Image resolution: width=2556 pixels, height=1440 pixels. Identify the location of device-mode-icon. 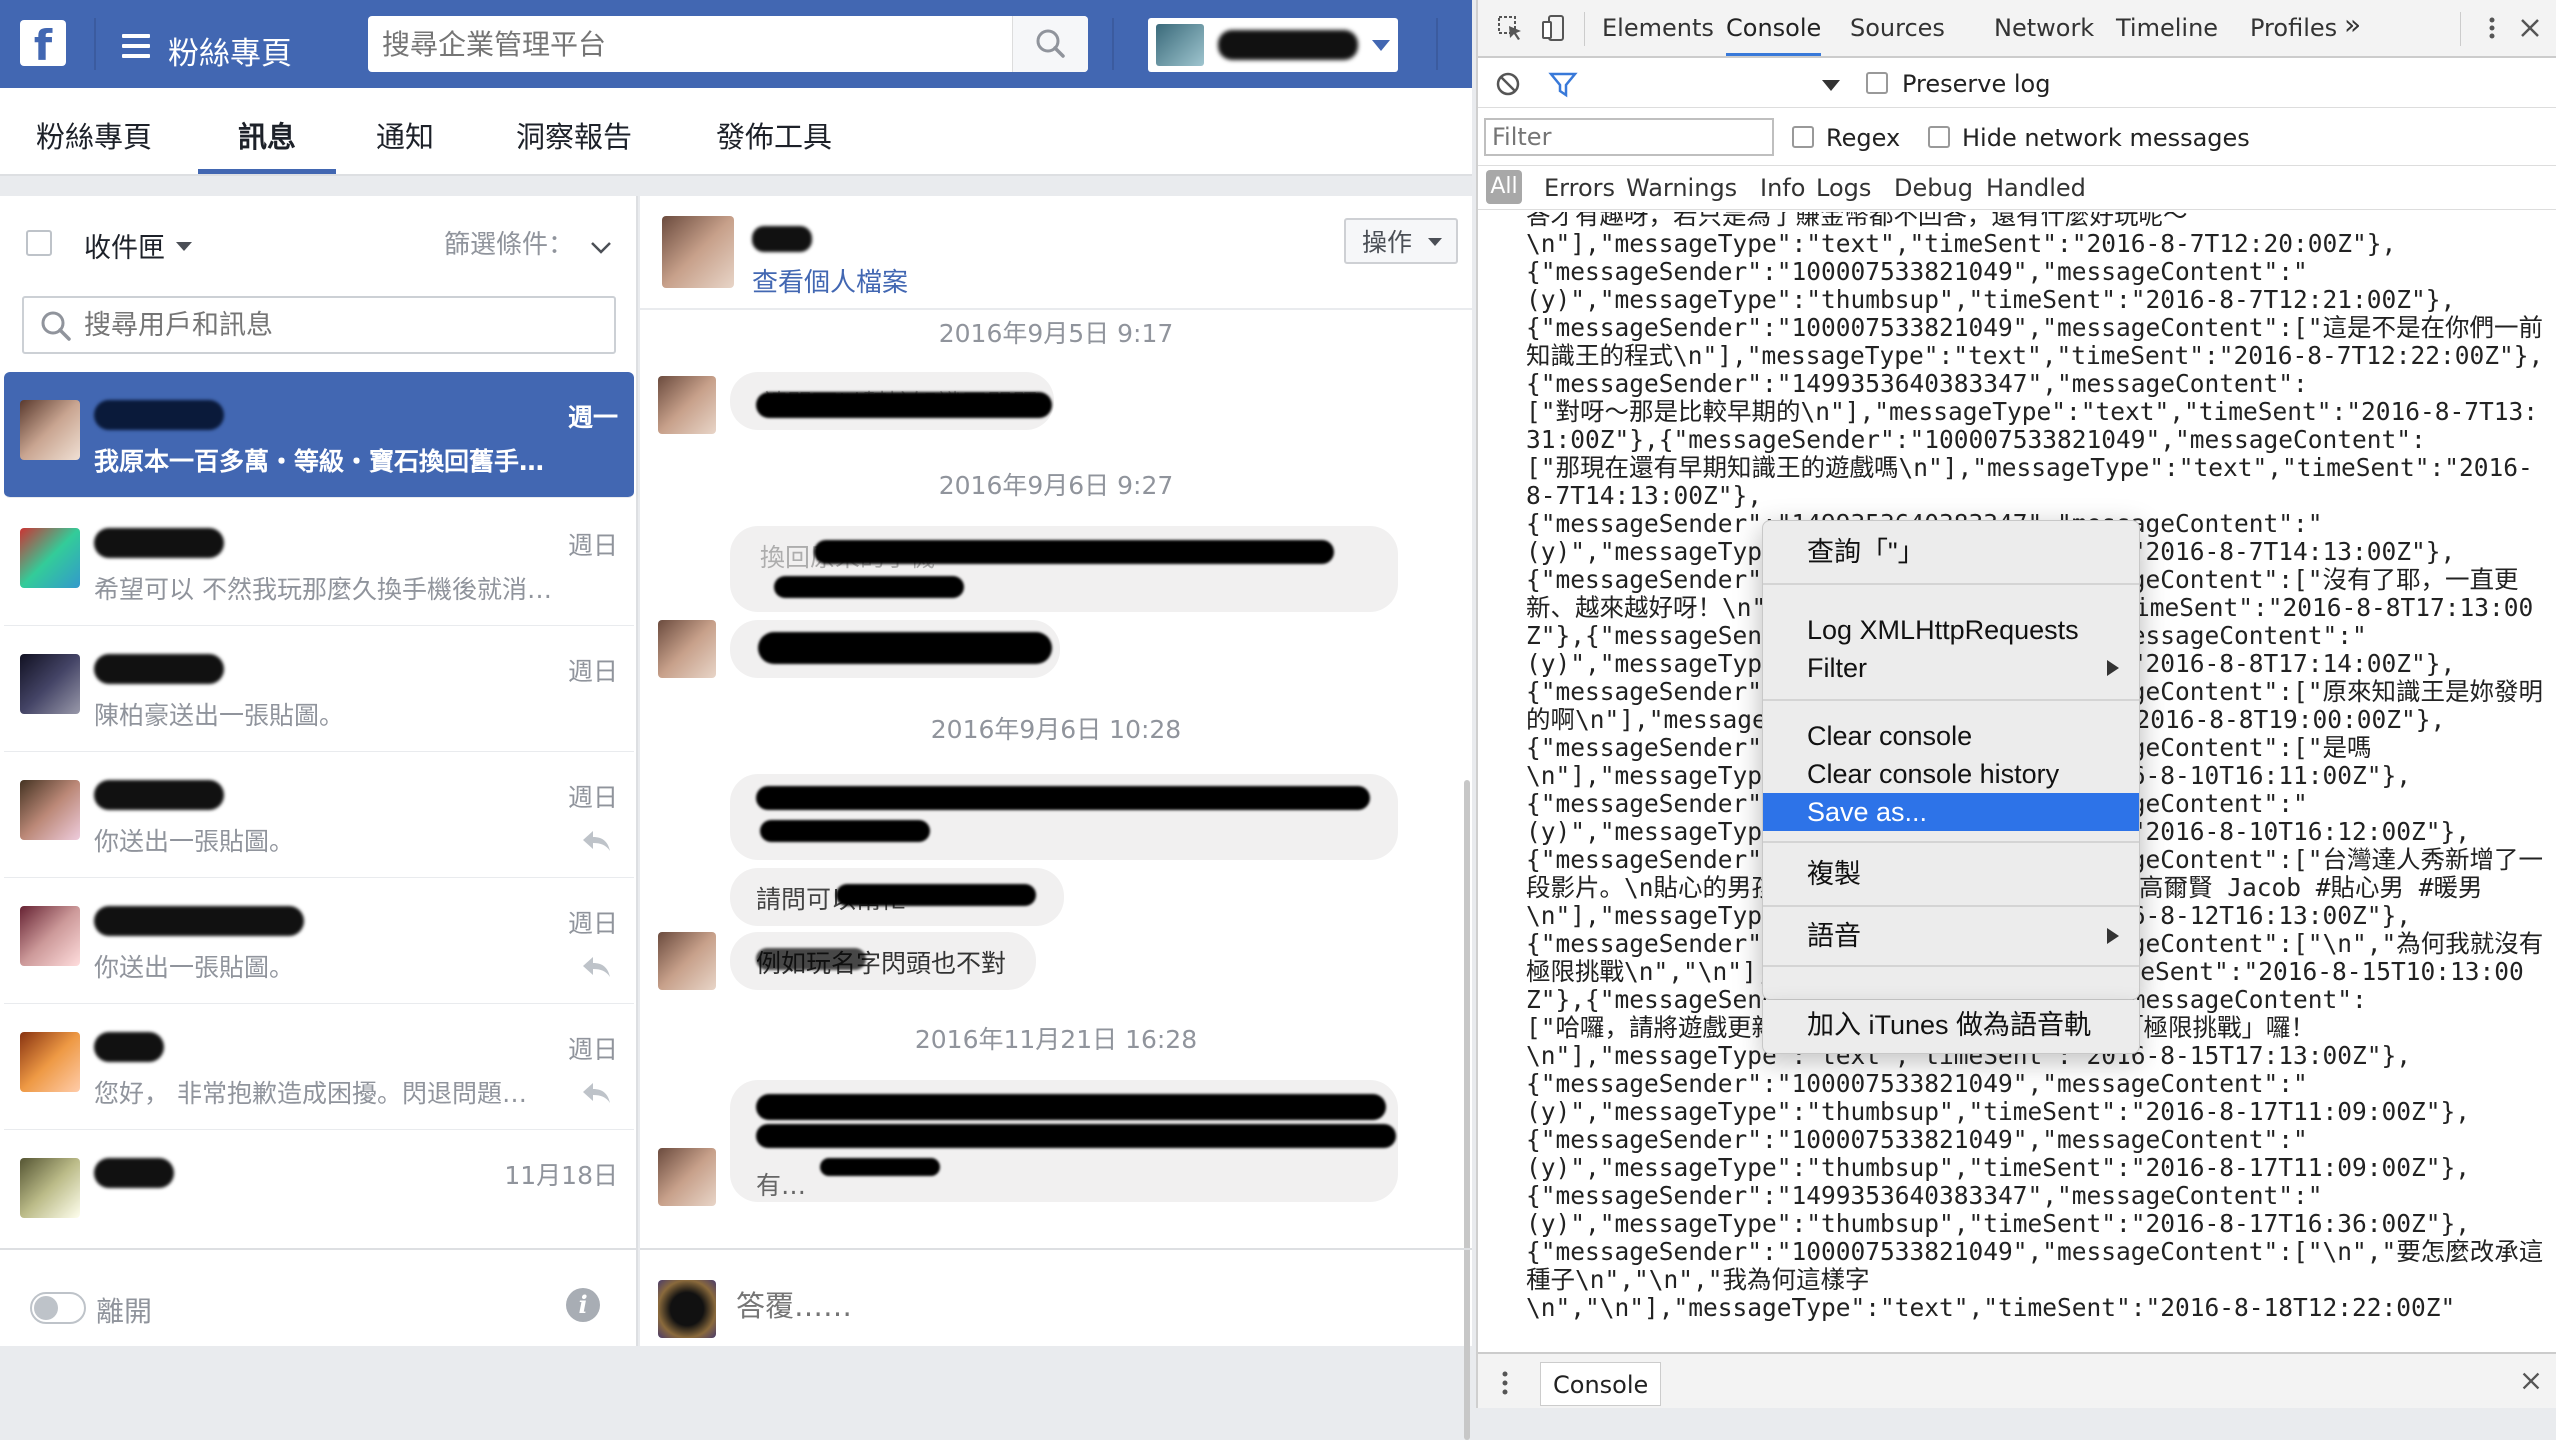
(1554, 28).